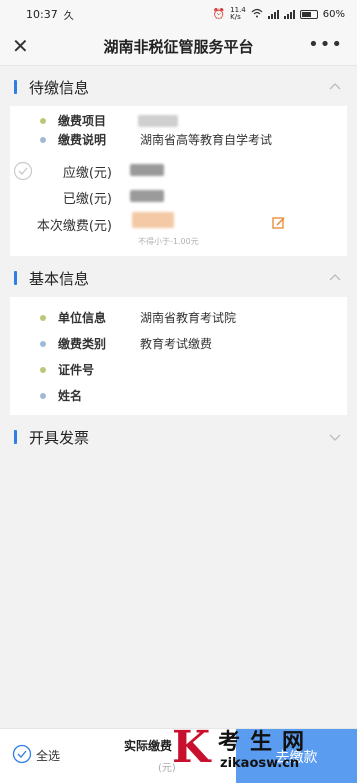 This screenshot has height=783, width=357. Describe the element at coordinates (153, 220) in the screenshot. I see `this-pay-input-redacted` at that location.